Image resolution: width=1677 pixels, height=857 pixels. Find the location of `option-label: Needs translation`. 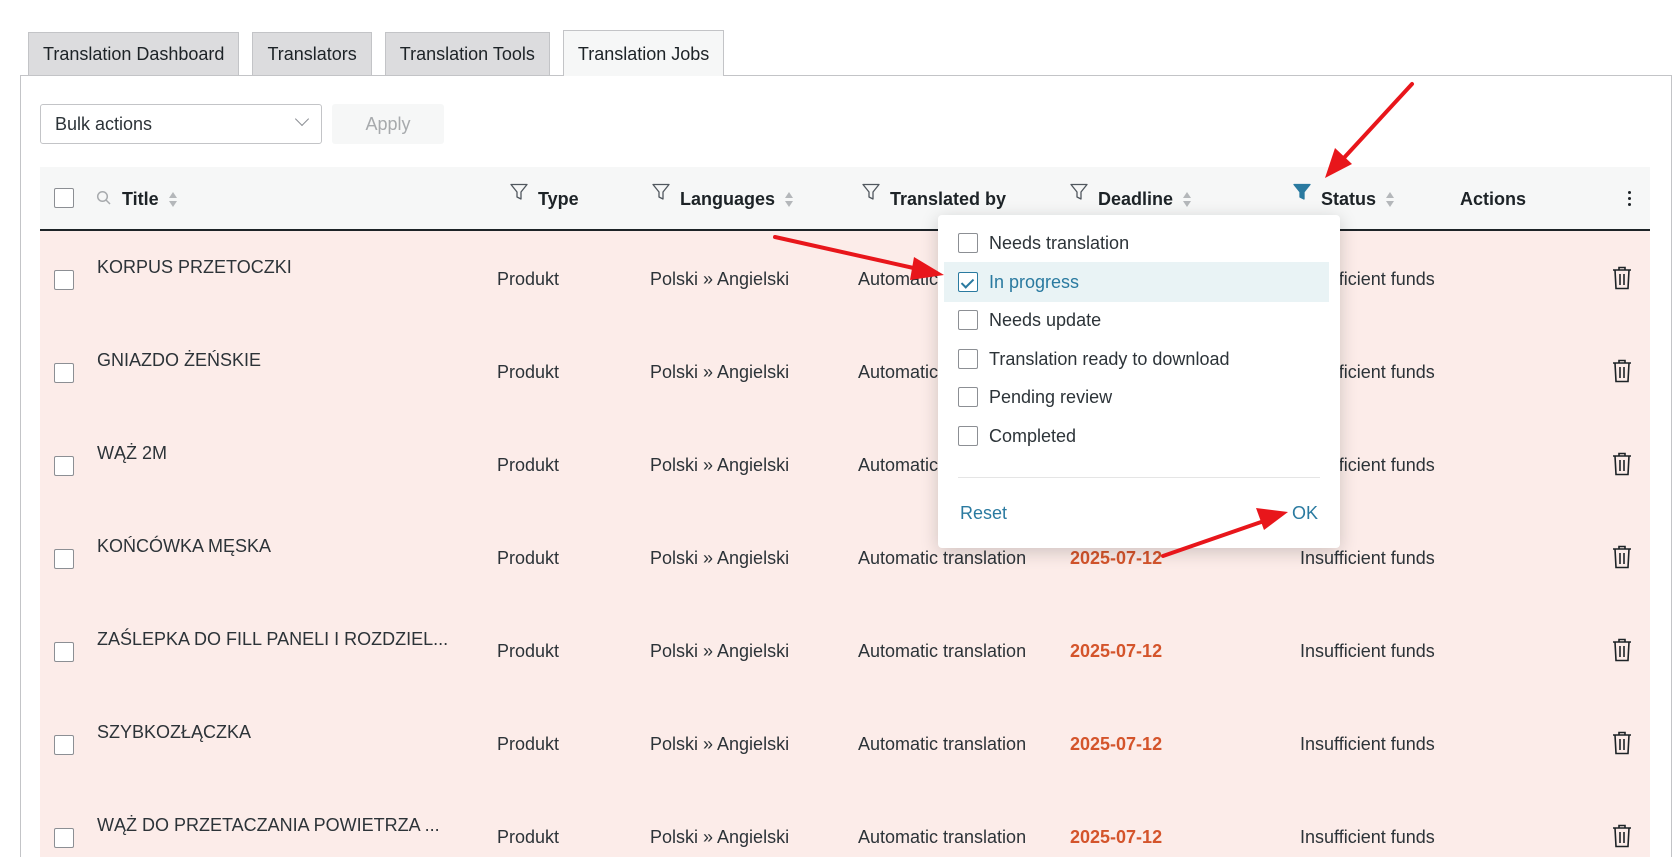

option-label: Needs translation is located at coordinates (1059, 243).